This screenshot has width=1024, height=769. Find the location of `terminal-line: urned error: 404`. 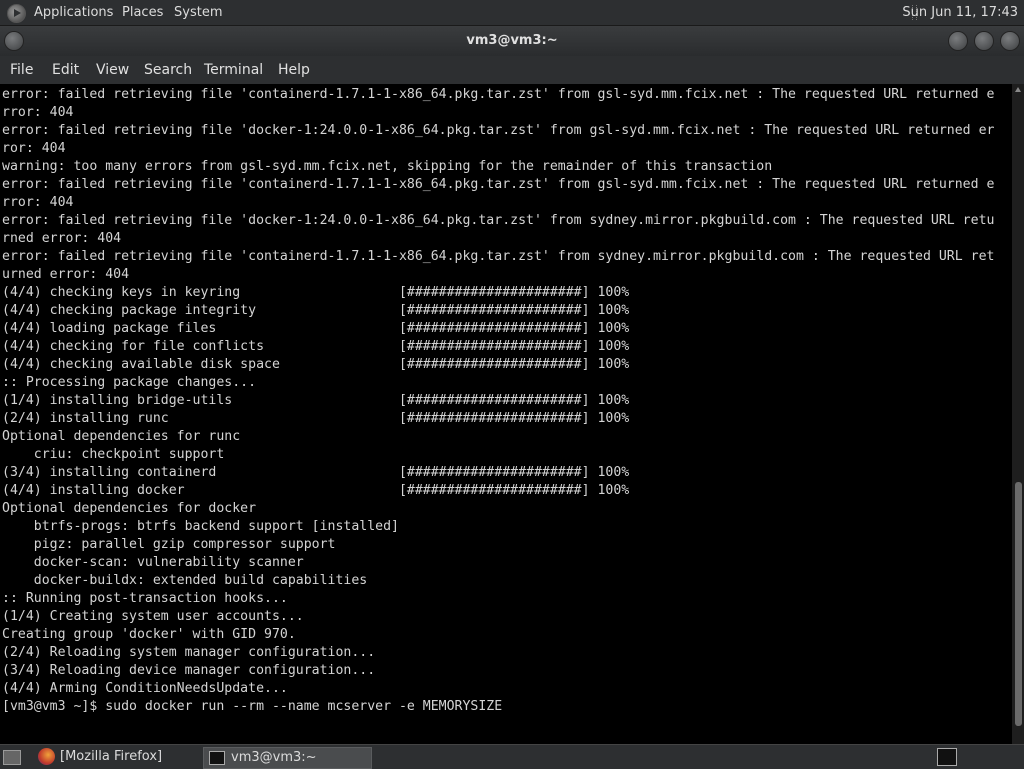

terminal-line: urned error: 404 is located at coordinates (66, 274).